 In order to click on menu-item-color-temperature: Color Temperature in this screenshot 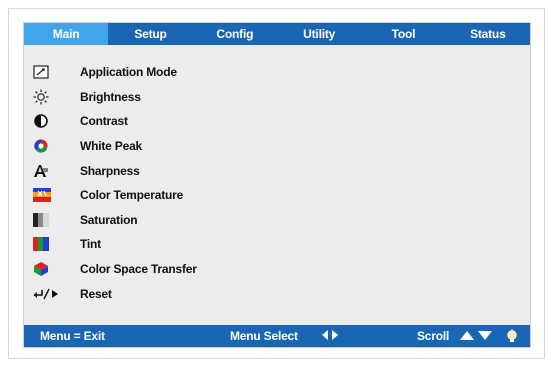, I will do `click(183, 195)`.